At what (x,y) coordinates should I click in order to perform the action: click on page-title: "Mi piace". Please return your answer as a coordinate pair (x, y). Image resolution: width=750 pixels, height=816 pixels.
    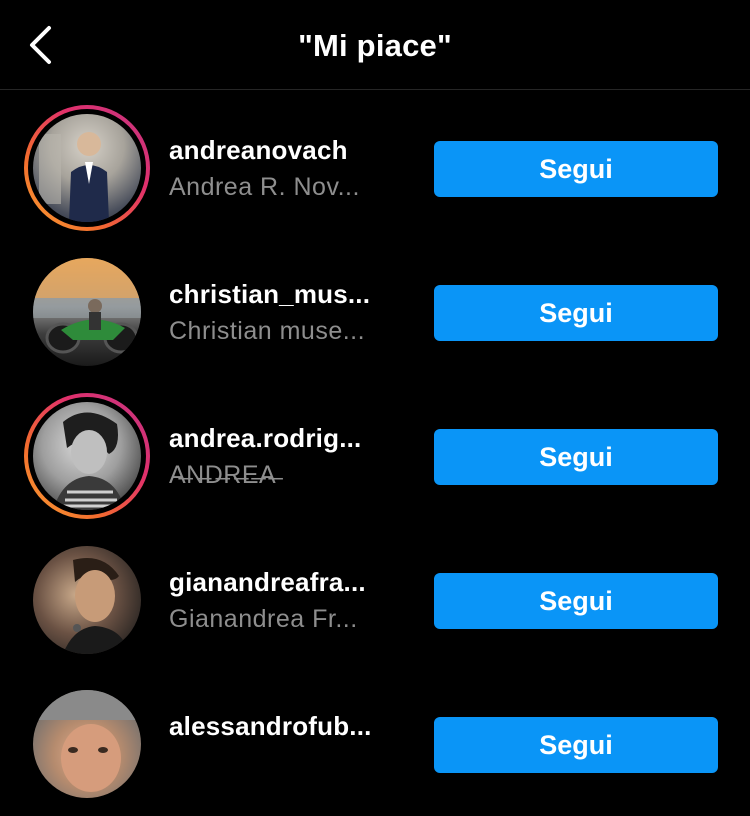
    Looking at the image, I should click on (375, 45).